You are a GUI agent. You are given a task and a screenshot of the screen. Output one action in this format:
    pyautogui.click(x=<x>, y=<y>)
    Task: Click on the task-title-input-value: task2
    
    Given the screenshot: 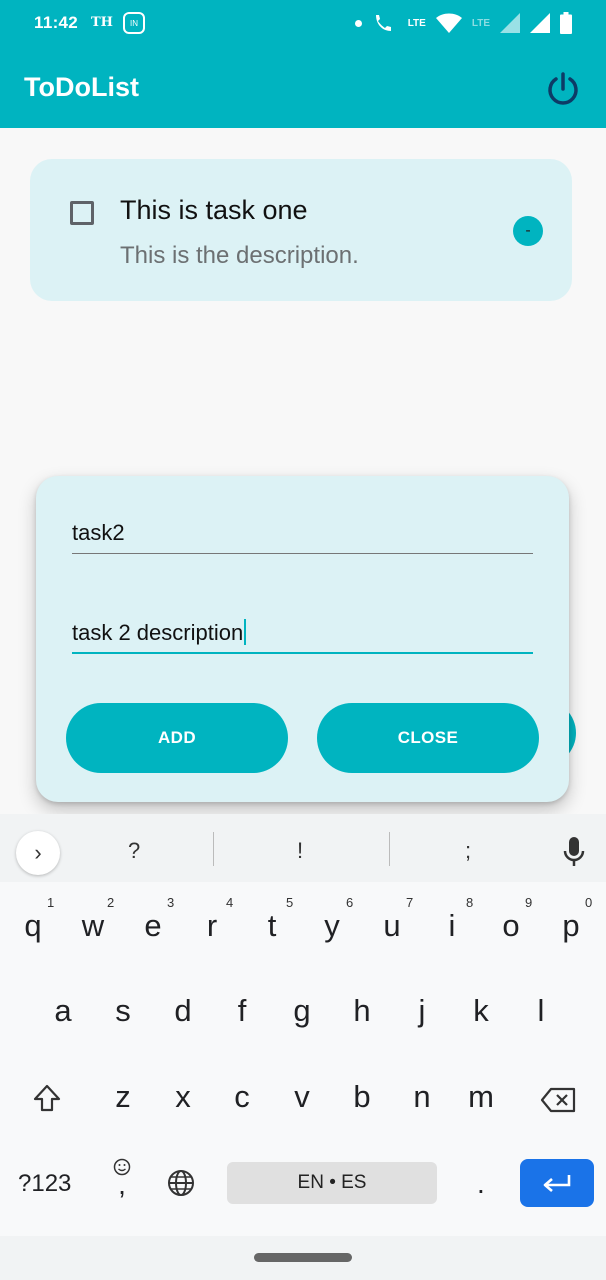 What is the action you would take?
    pyautogui.click(x=98, y=532)
    